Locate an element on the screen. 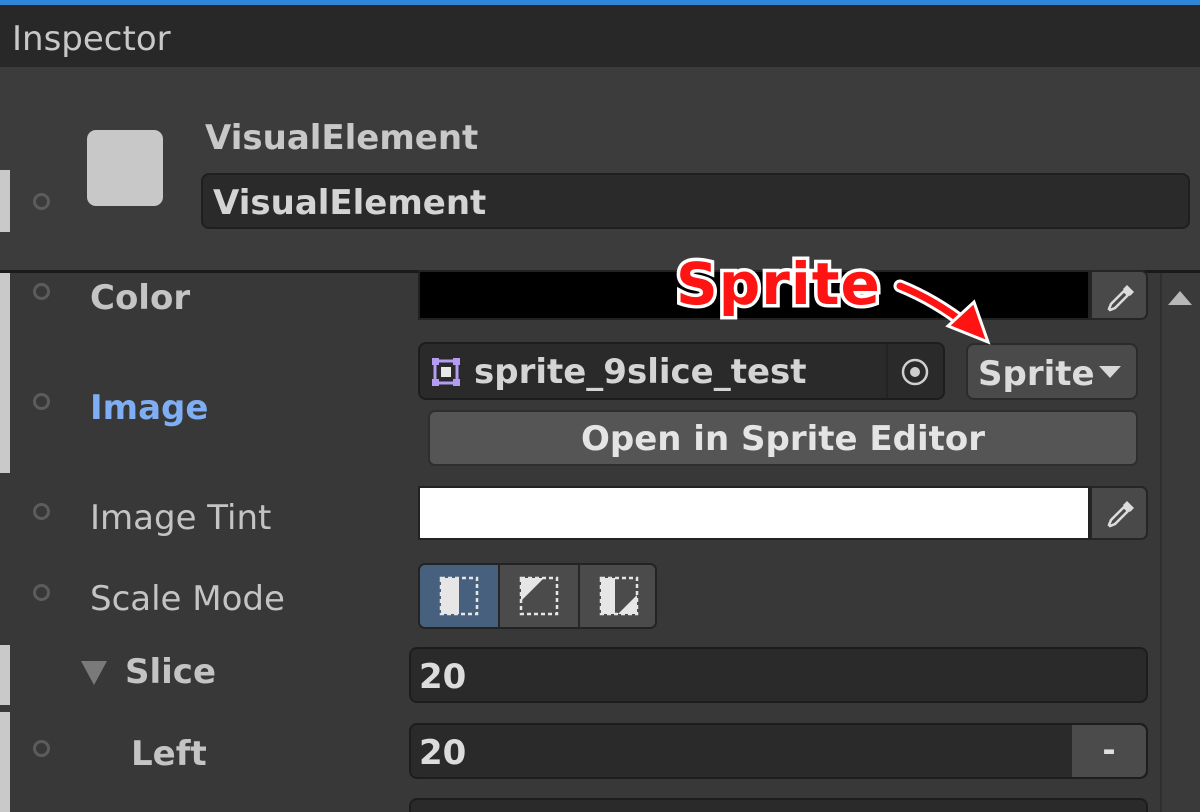 This screenshot has height=812, width=1200. image-object-field: sprite_9slice_test is located at coordinates (681, 371).